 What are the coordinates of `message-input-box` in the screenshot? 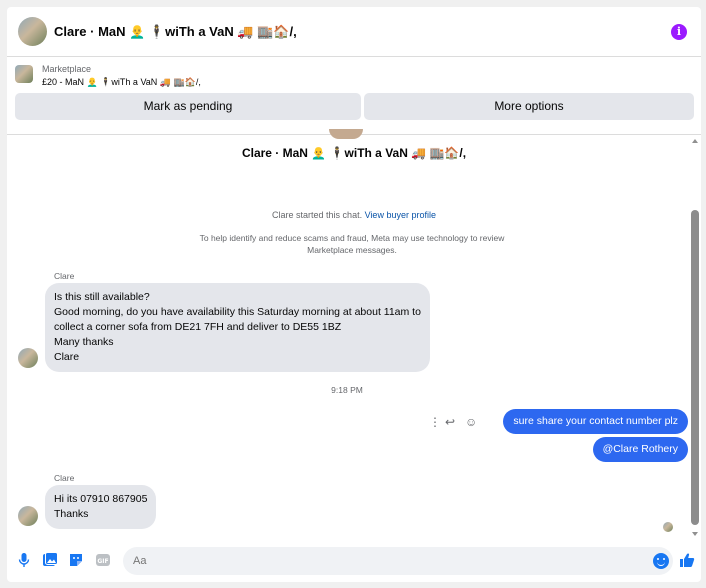 It's located at (398, 561).